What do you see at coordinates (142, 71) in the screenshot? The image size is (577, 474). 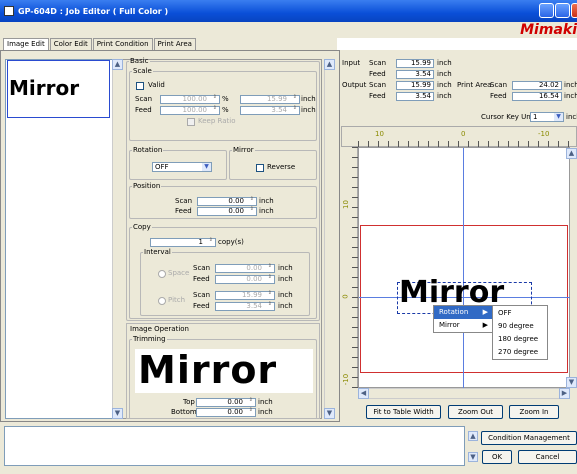 I see `scale-legend: Scale` at bounding box center [142, 71].